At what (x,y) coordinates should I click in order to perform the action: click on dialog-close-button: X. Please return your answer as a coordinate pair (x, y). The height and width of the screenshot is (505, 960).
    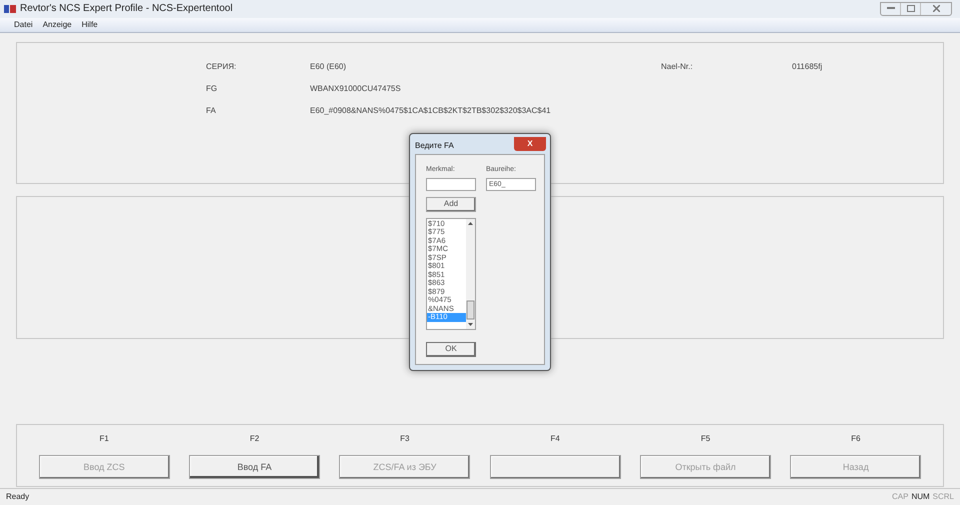
    Looking at the image, I should click on (530, 144).